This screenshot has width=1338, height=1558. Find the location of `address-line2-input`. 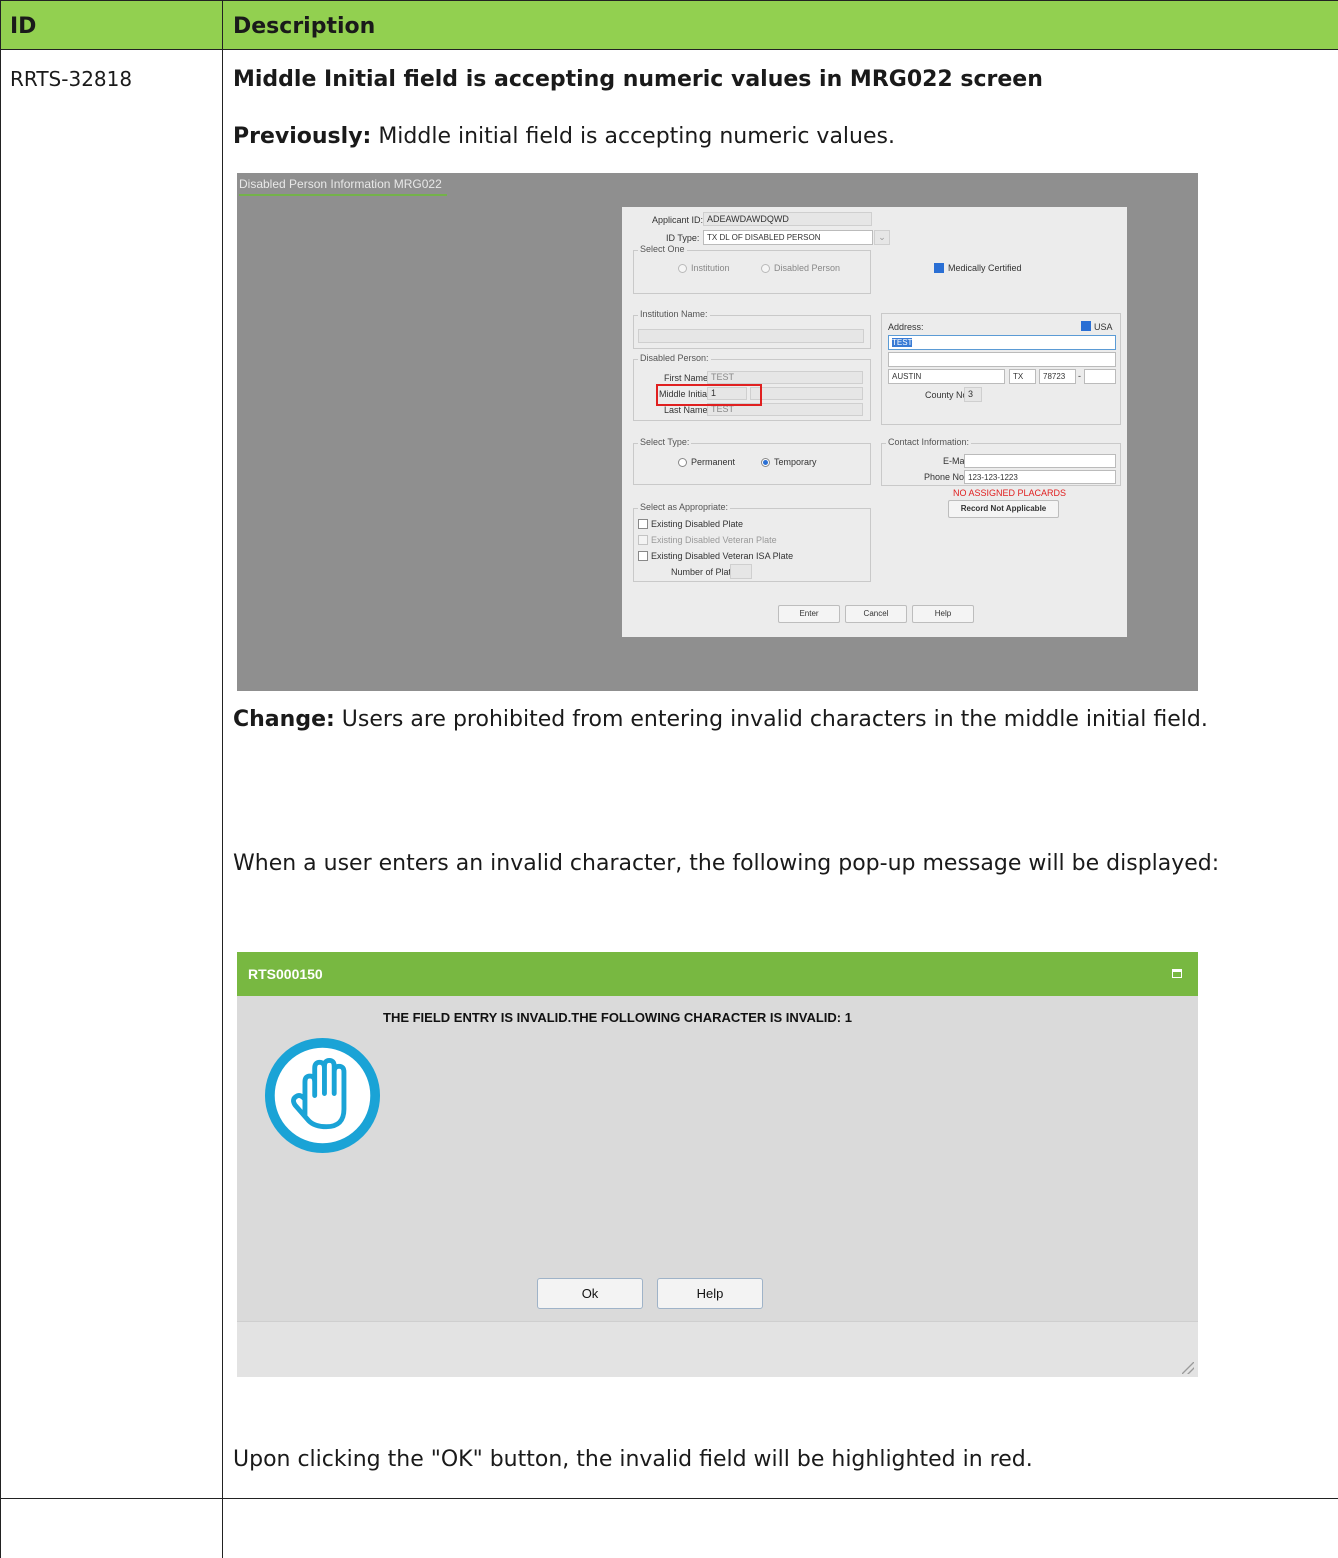

address-line2-input is located at coordinates (1002, 359).